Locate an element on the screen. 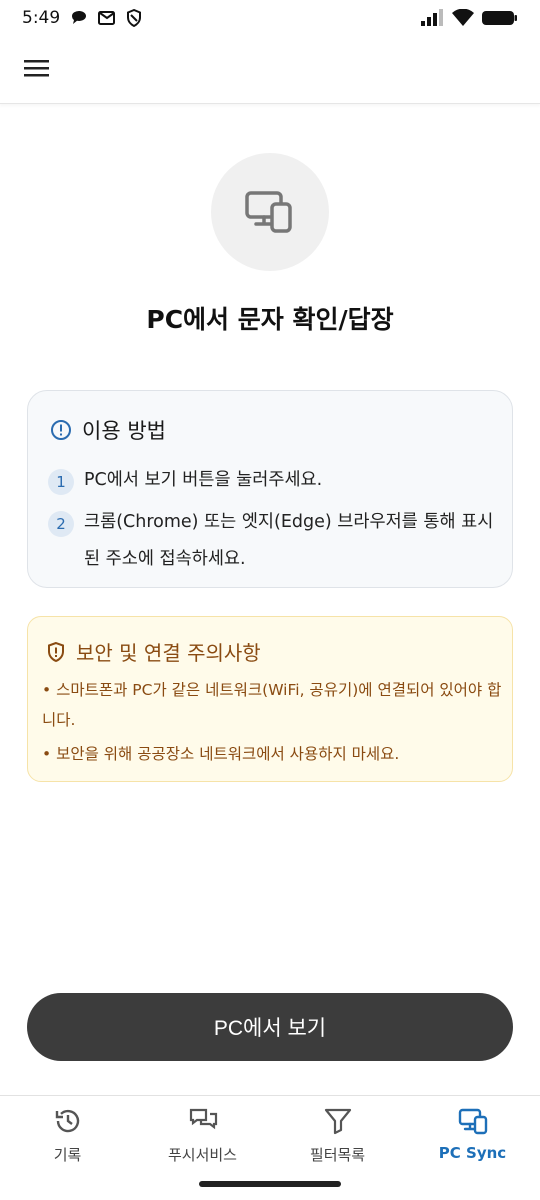  page-title: PC에서 문자 확인/답장 is located at coordinates (270, 319).